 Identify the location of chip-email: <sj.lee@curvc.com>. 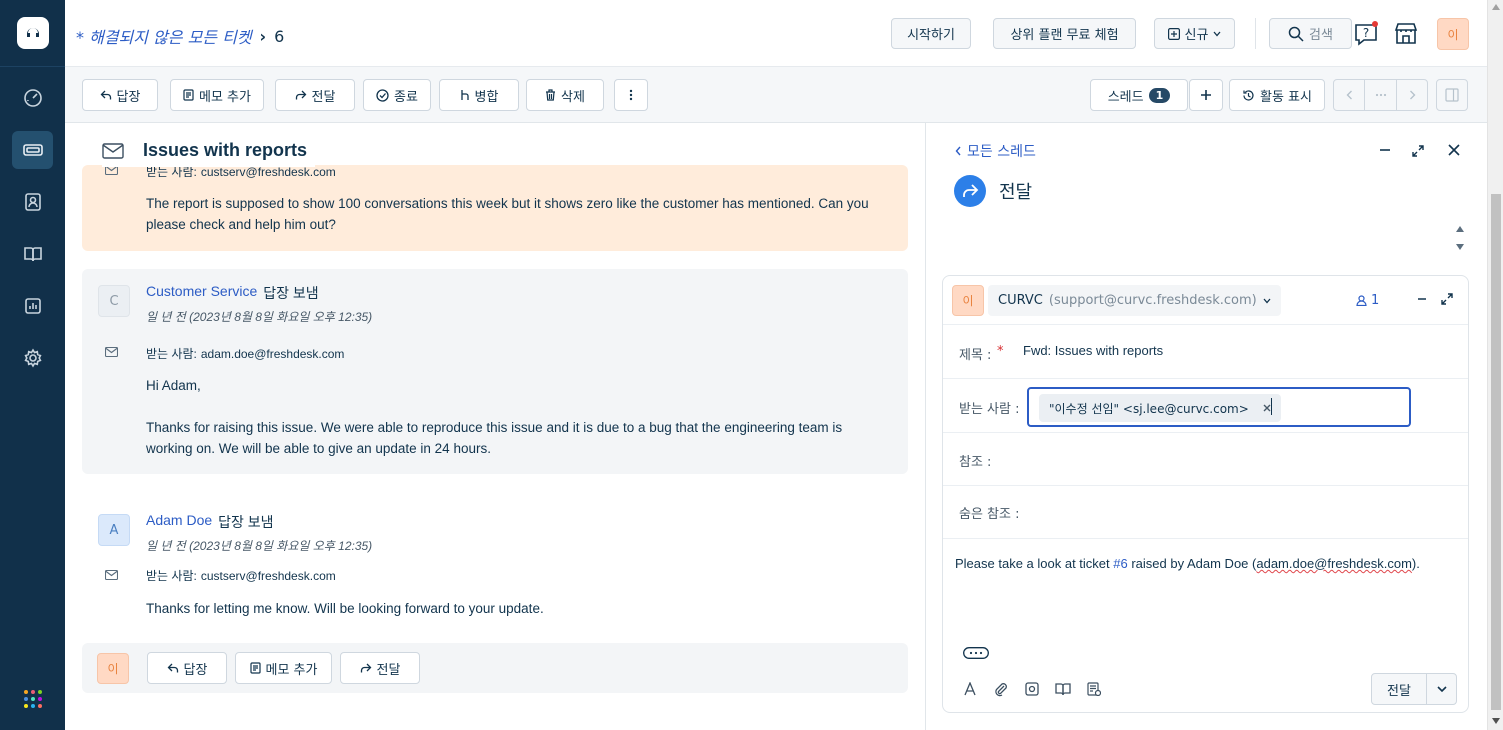
(1185, 408).